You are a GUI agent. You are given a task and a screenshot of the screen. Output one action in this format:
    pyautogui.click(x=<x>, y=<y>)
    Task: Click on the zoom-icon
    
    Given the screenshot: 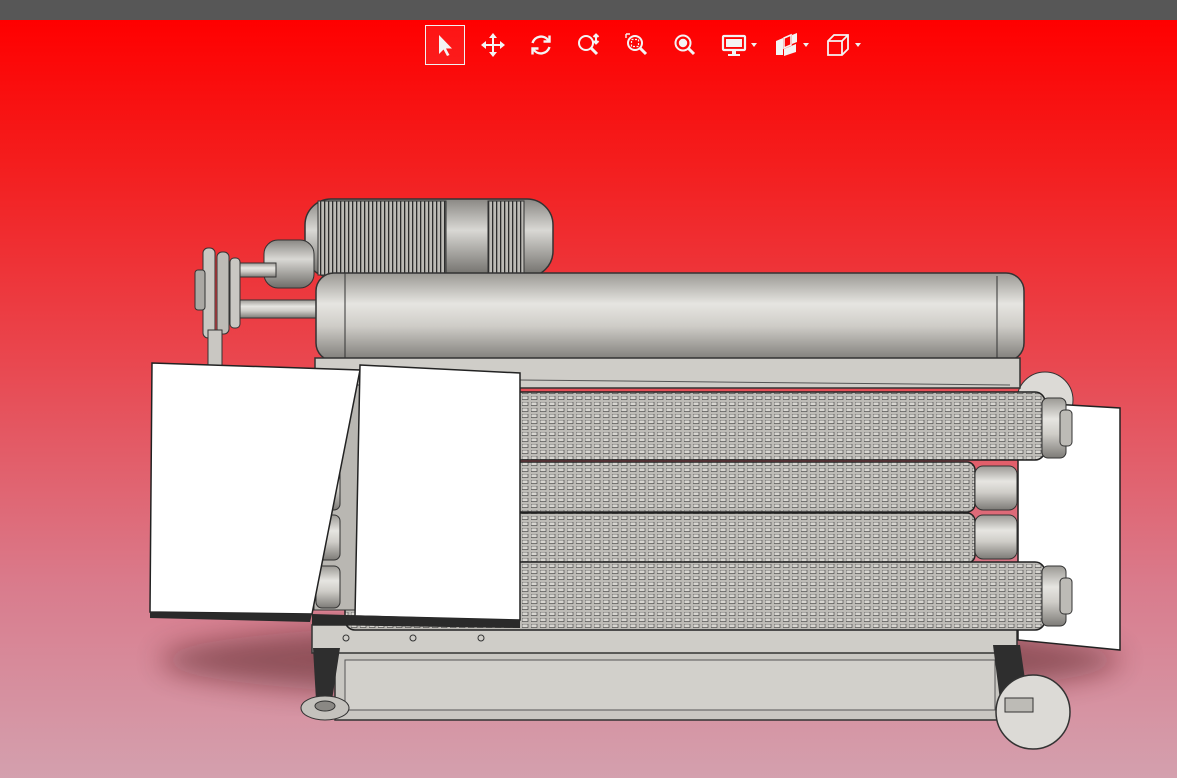 What is the action you would take?
    pyautogui.click(x=589, y=44)
    